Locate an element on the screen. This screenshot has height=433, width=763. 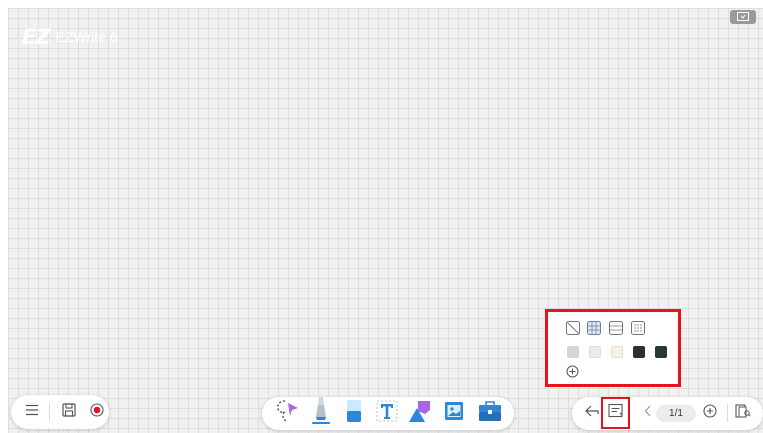
add-page-icon is located at coordinates (710, 413).